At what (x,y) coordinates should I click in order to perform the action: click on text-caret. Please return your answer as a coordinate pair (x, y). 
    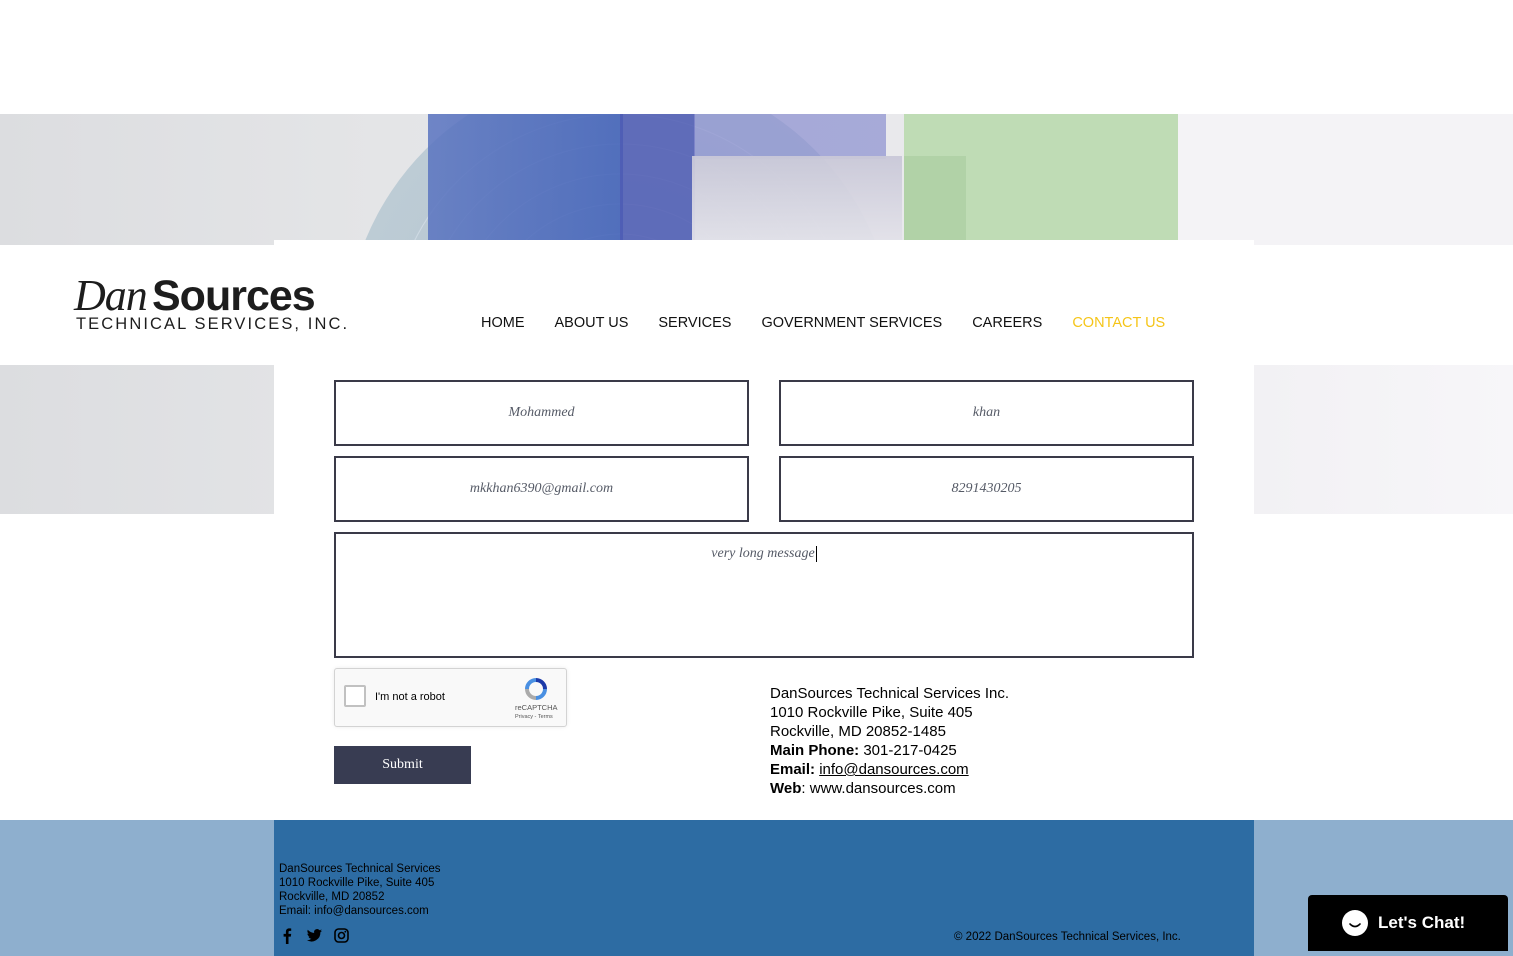
    Looking at the image, I should click on (816, 554).